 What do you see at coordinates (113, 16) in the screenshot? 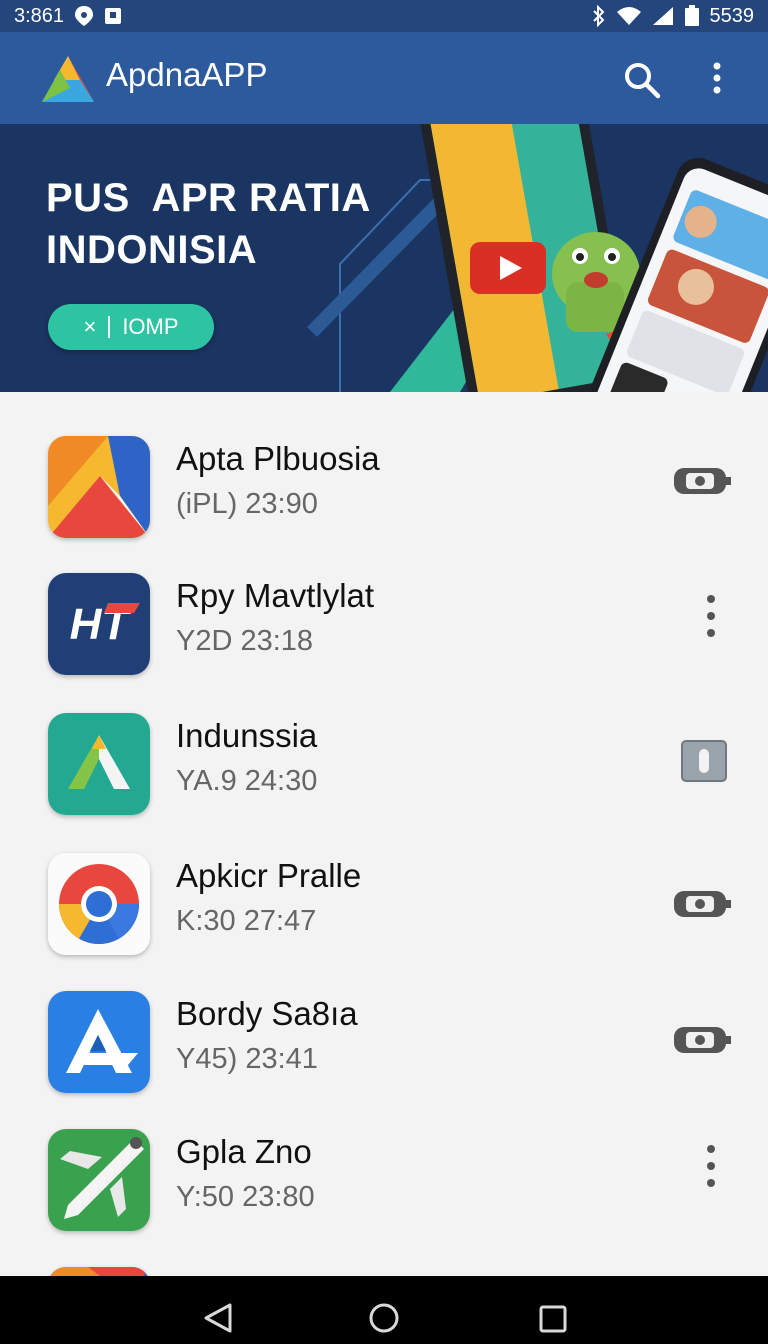
I see `notification-icon` at bounding box center [113, 16].